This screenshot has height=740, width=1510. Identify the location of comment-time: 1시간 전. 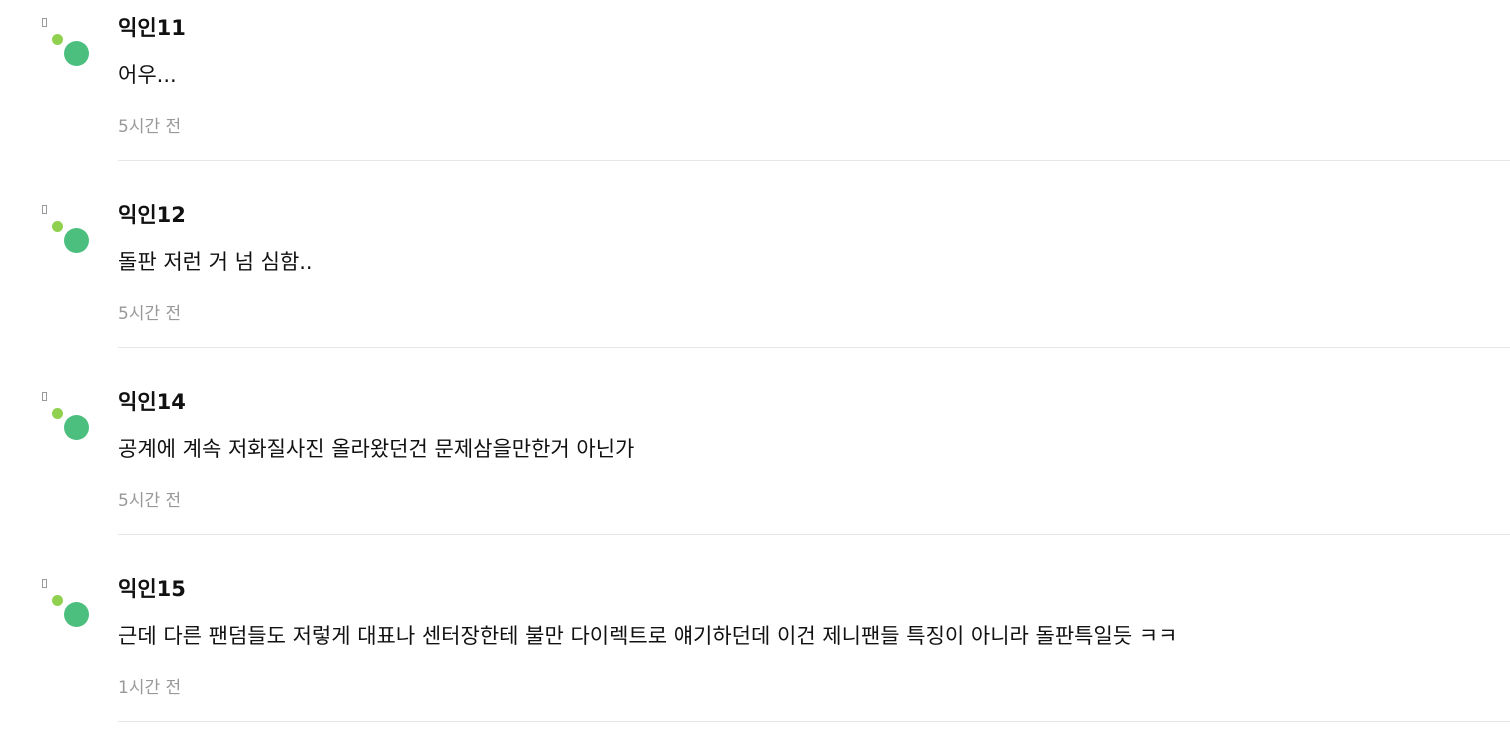
(150, 688).